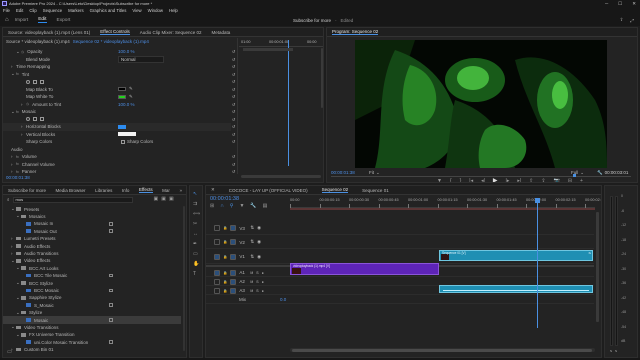 This screenshot has height=360, width=640. I want to click on effects-tree-item: › Custom Bin 01, so click(92, 350).